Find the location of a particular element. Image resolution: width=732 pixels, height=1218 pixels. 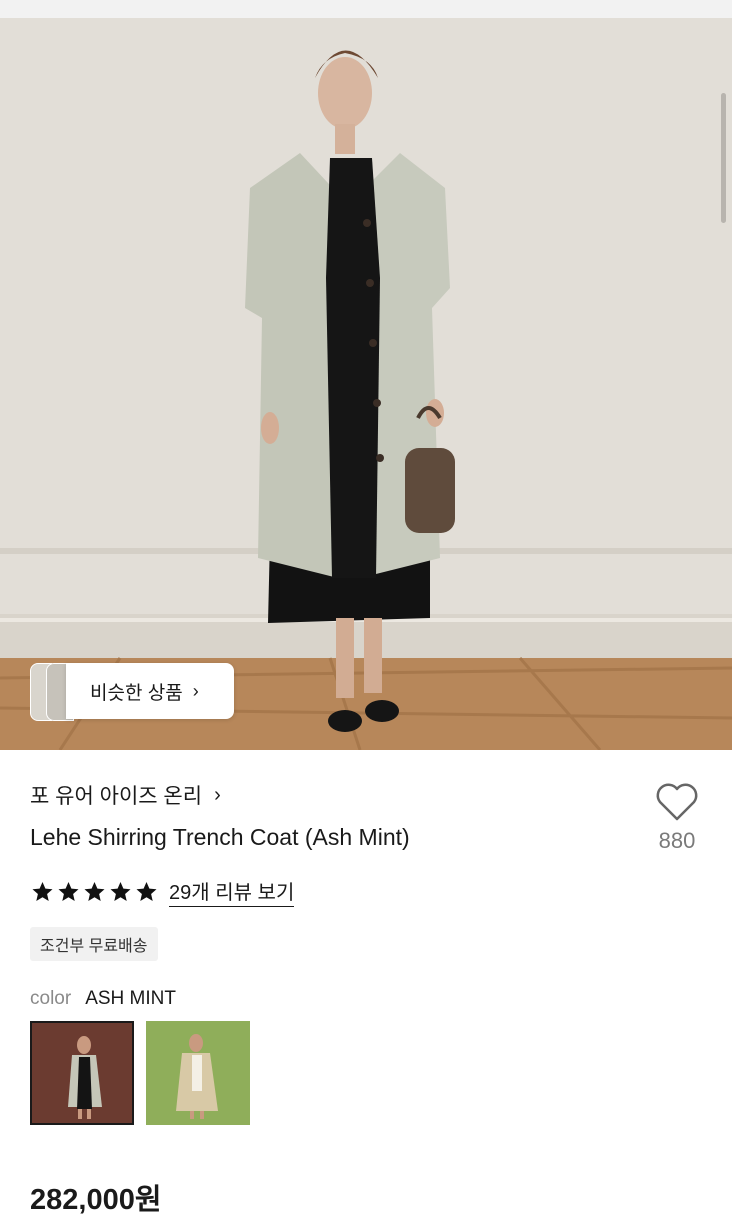

rating-row: 29개 리뷰 보기 is located at coordinates (162, 891).